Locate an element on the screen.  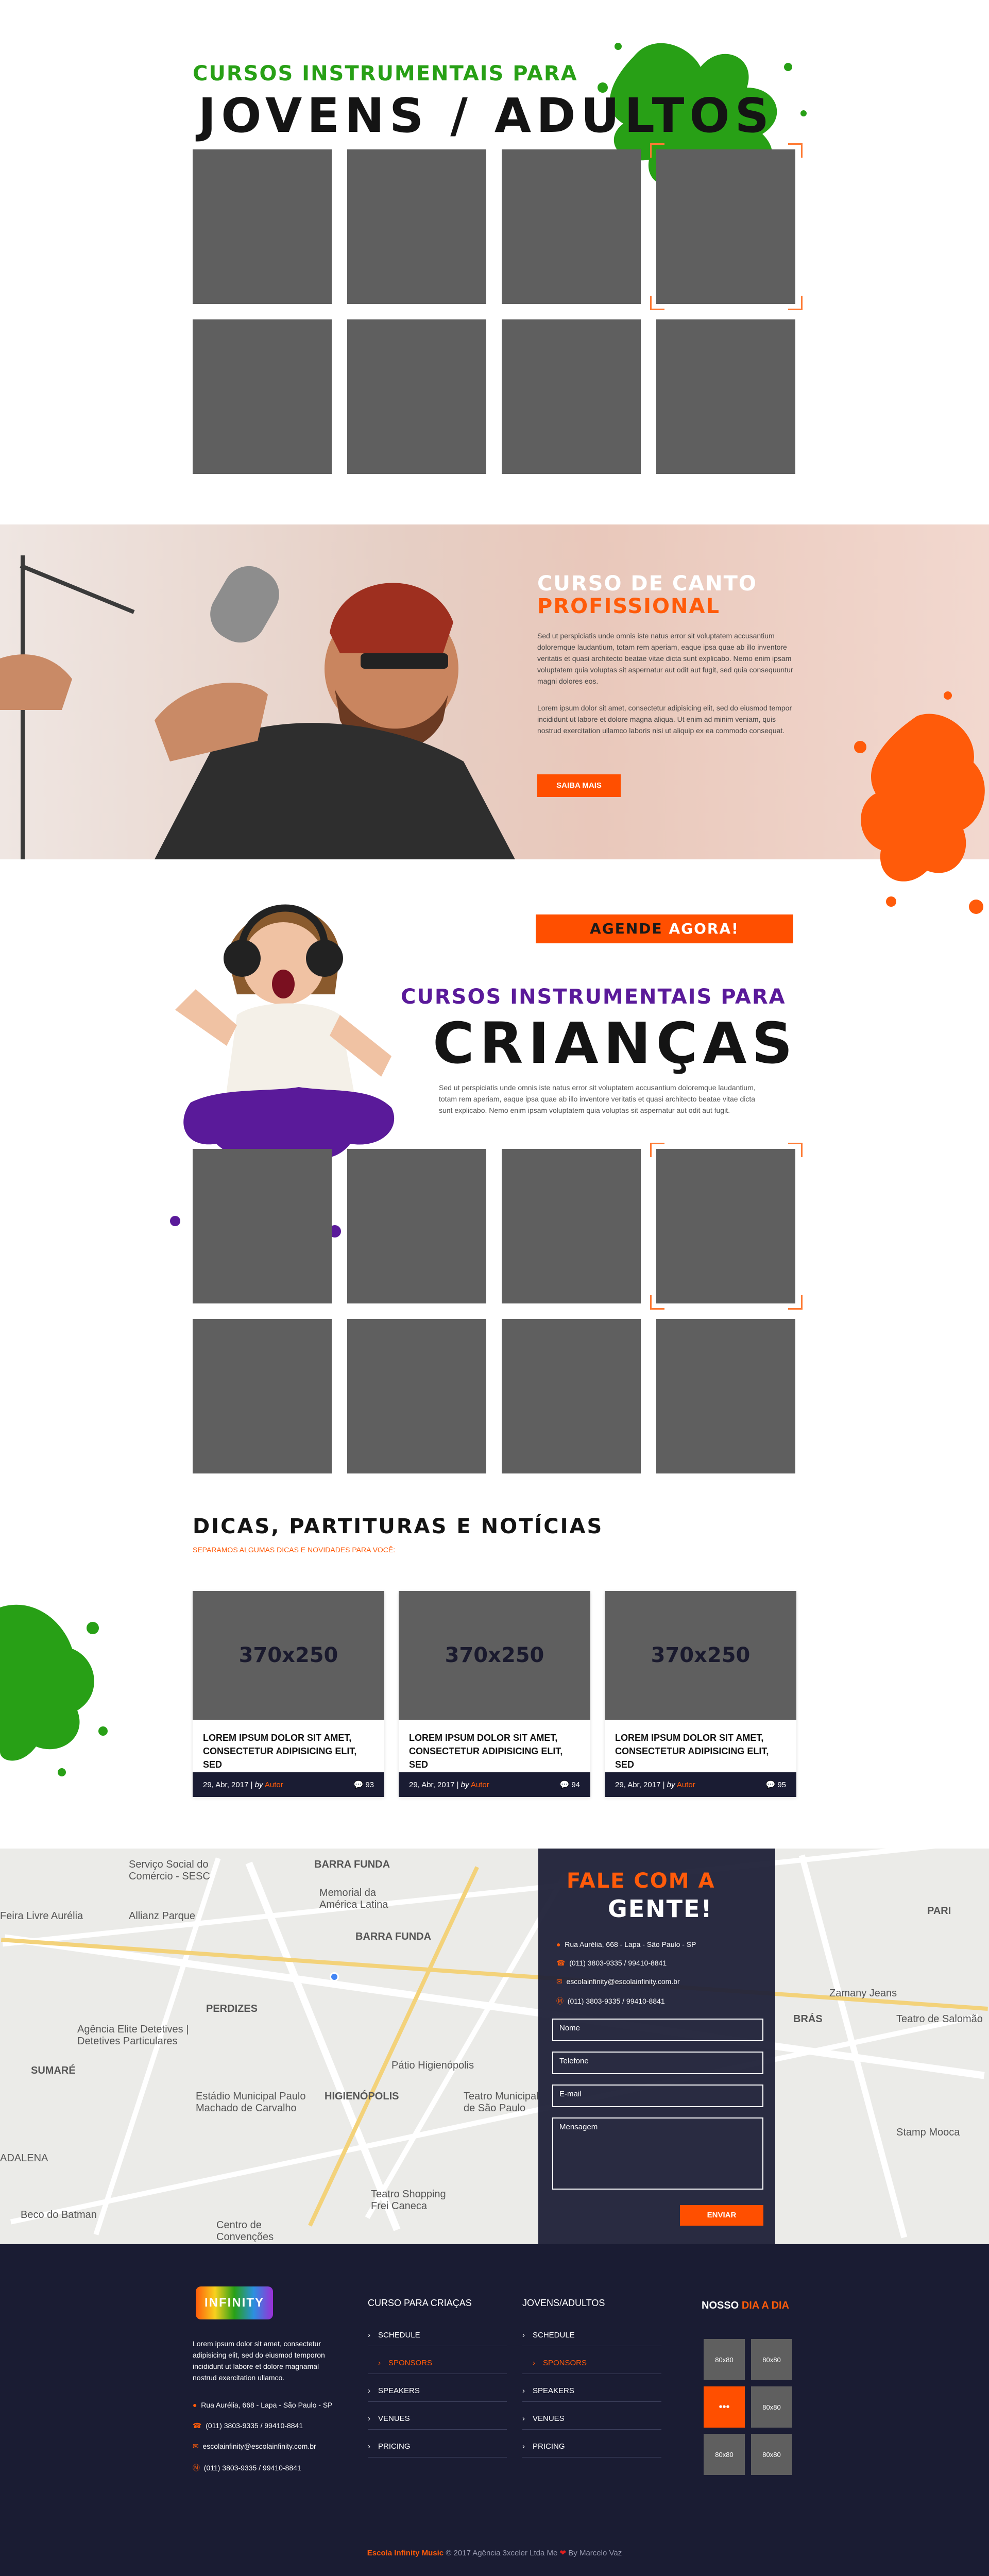
comment-count: 95 is located at coordinates (781, 1785).